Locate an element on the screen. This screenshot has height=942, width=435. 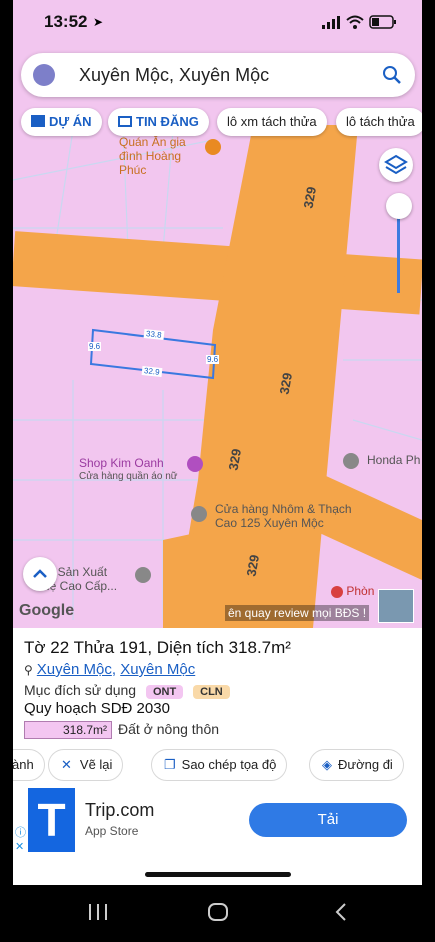
chip-tin-dang: TIN ĐĂNG is located at coordinates (158, 122).